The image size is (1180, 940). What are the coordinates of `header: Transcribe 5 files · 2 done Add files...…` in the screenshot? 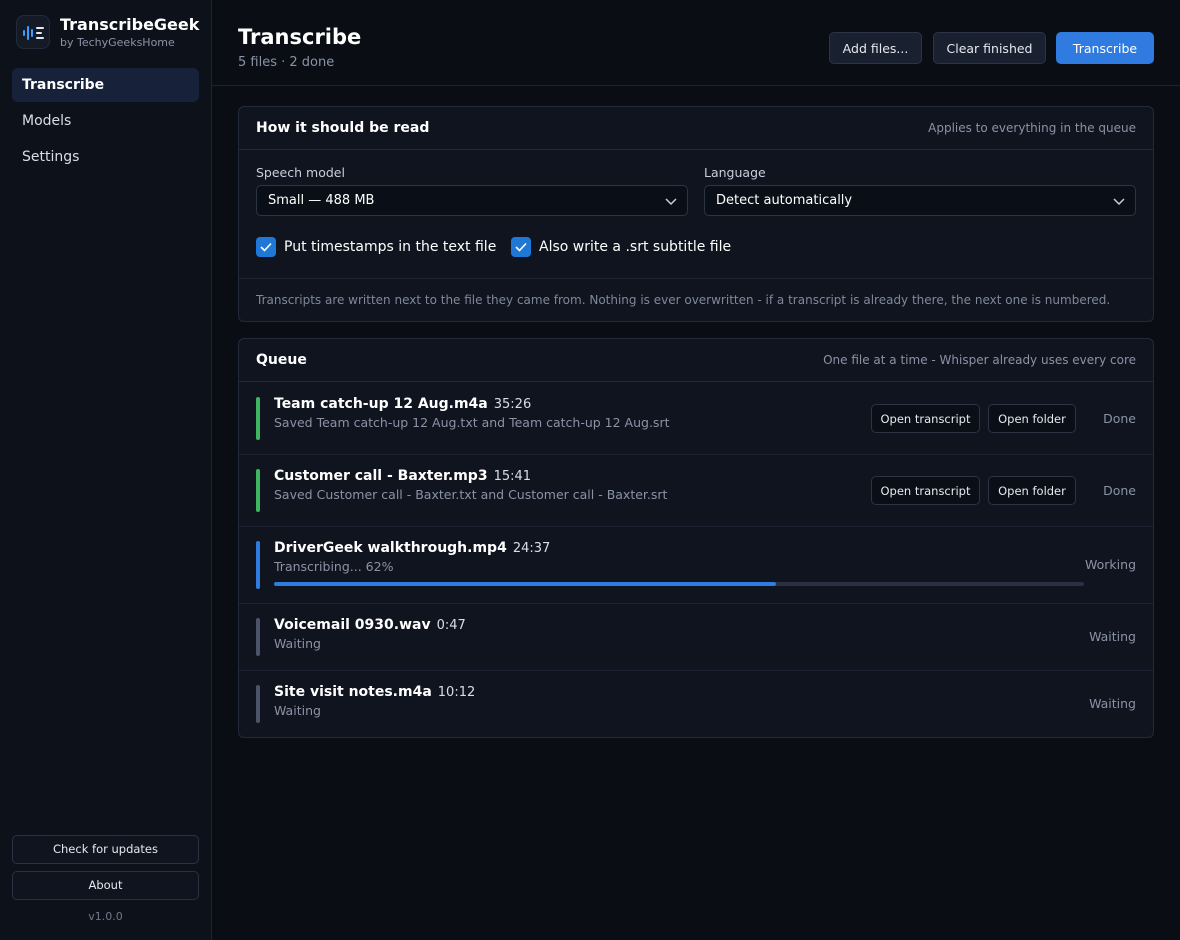 It's located at (696, 43).